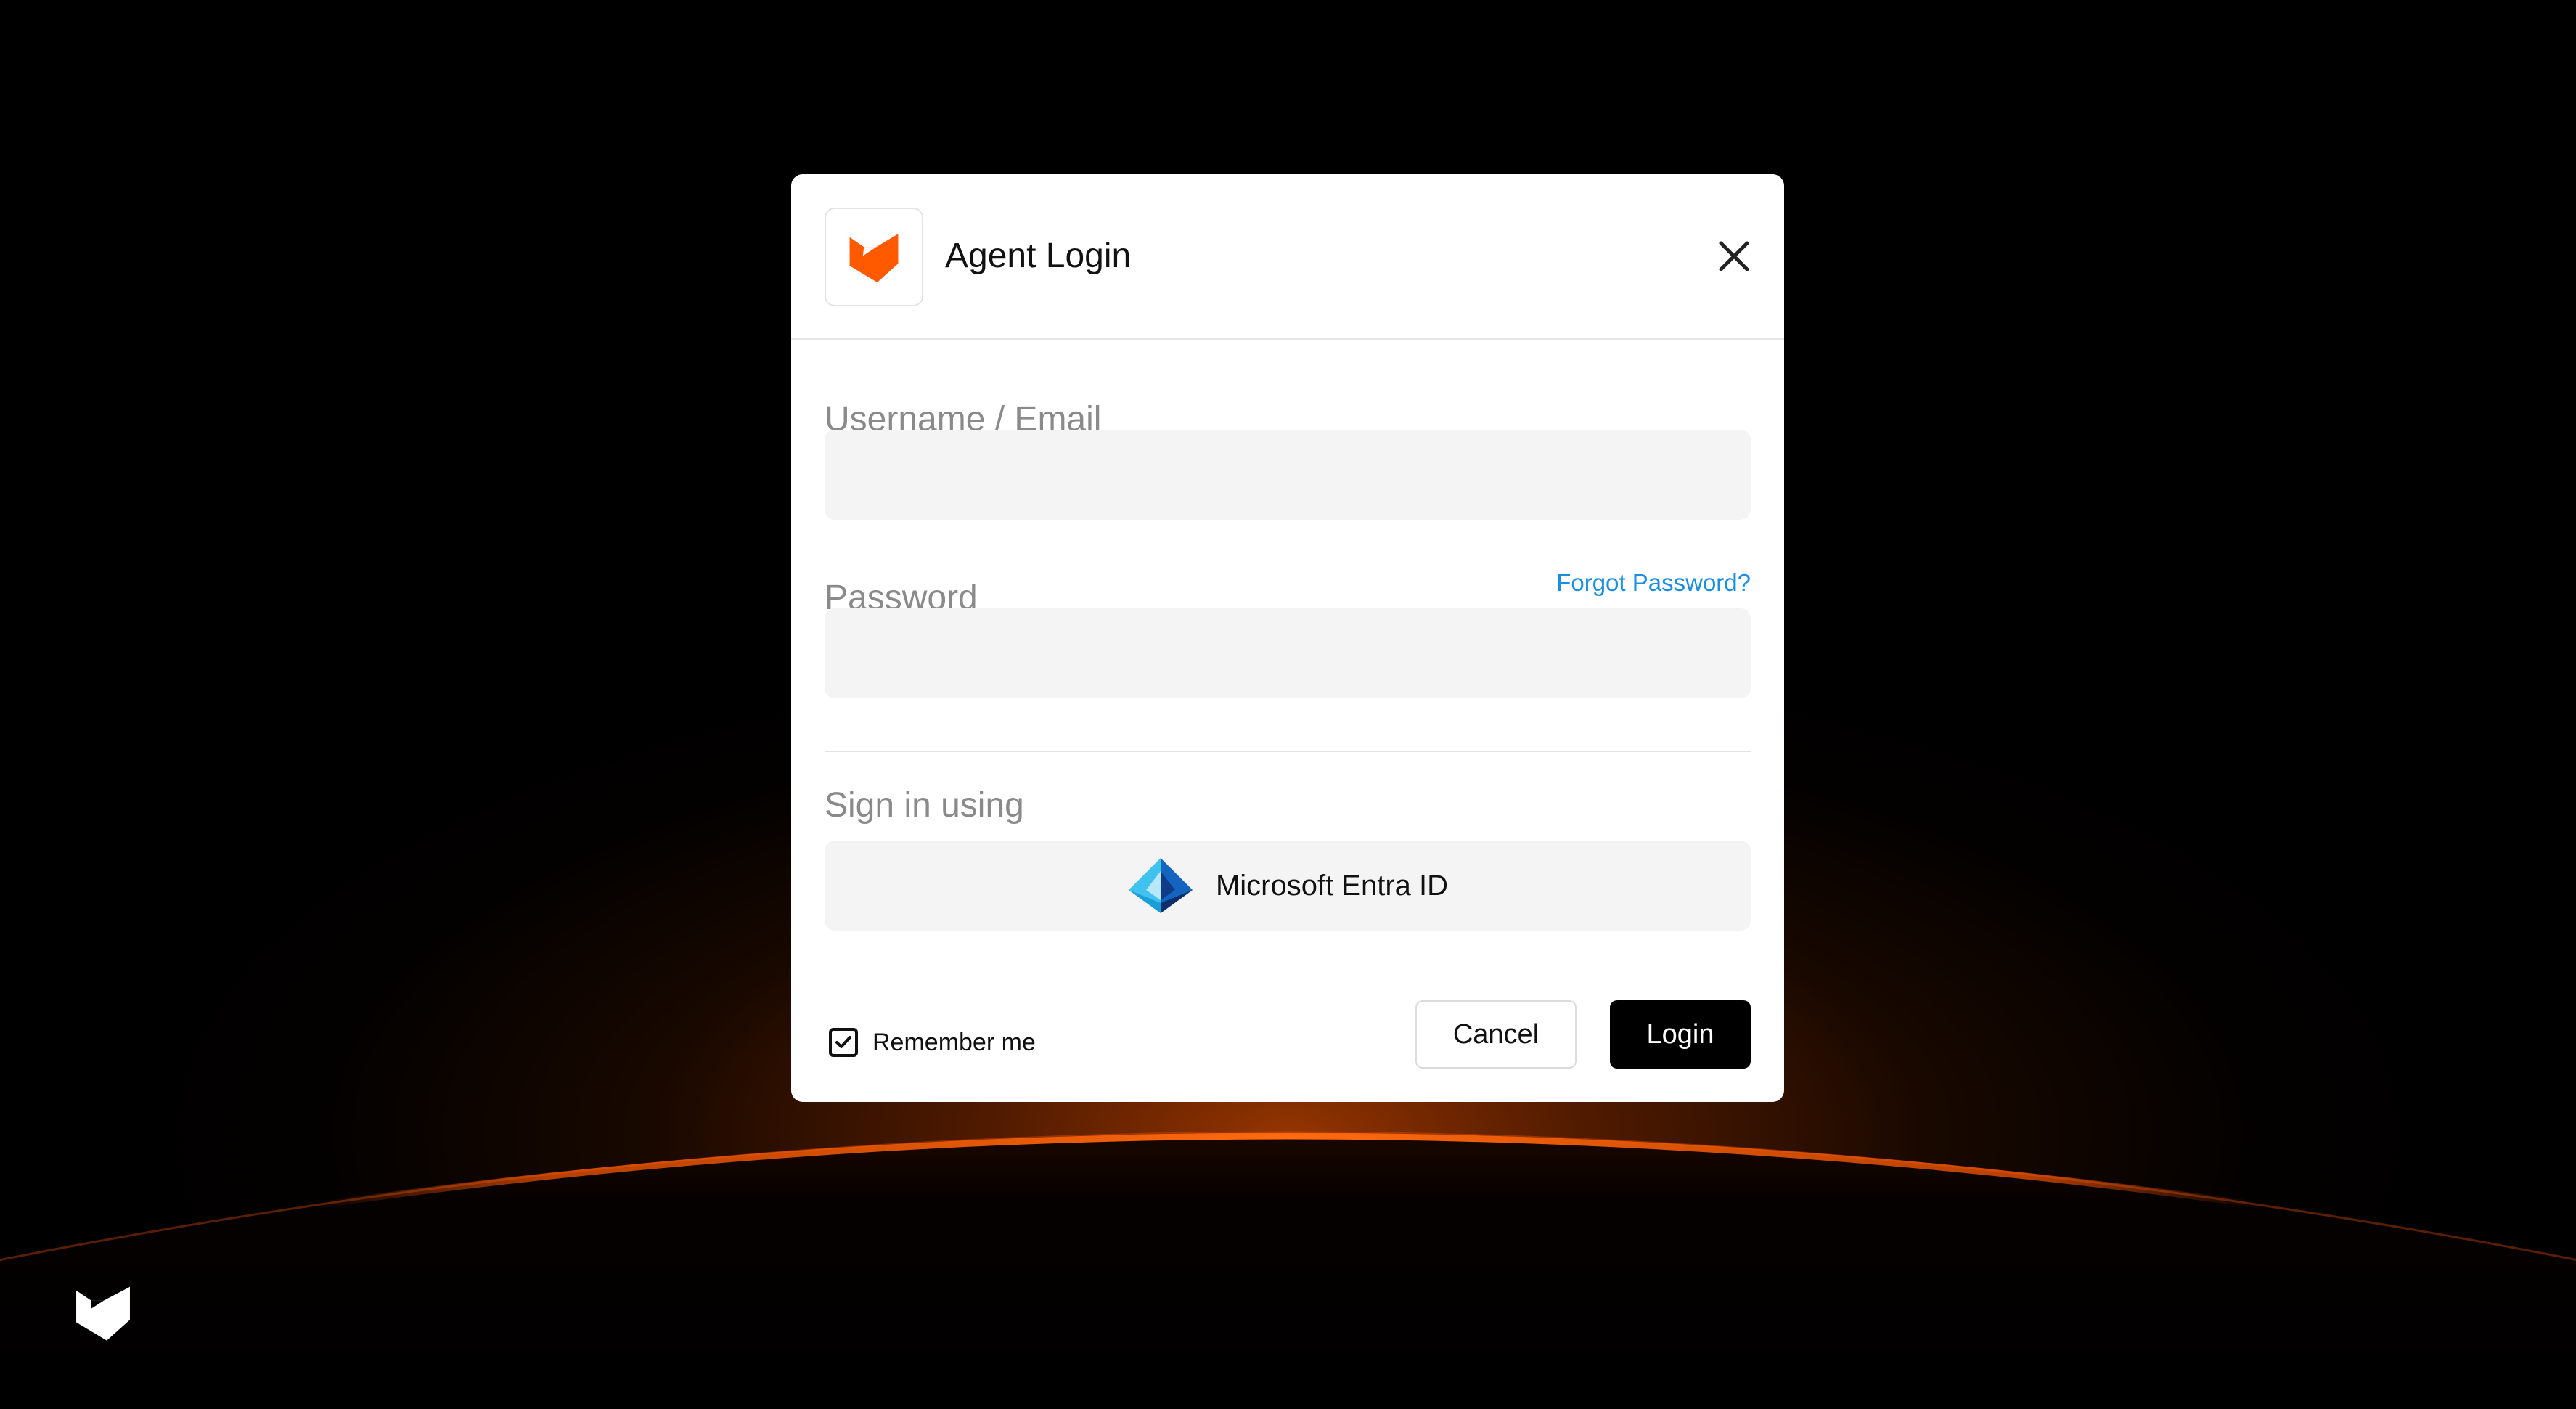  What do you see at coordinates (1654, 583) in the screenshot?
I see `forgot-password-link: Forgot Password?` at bounding box center [1654, 583].